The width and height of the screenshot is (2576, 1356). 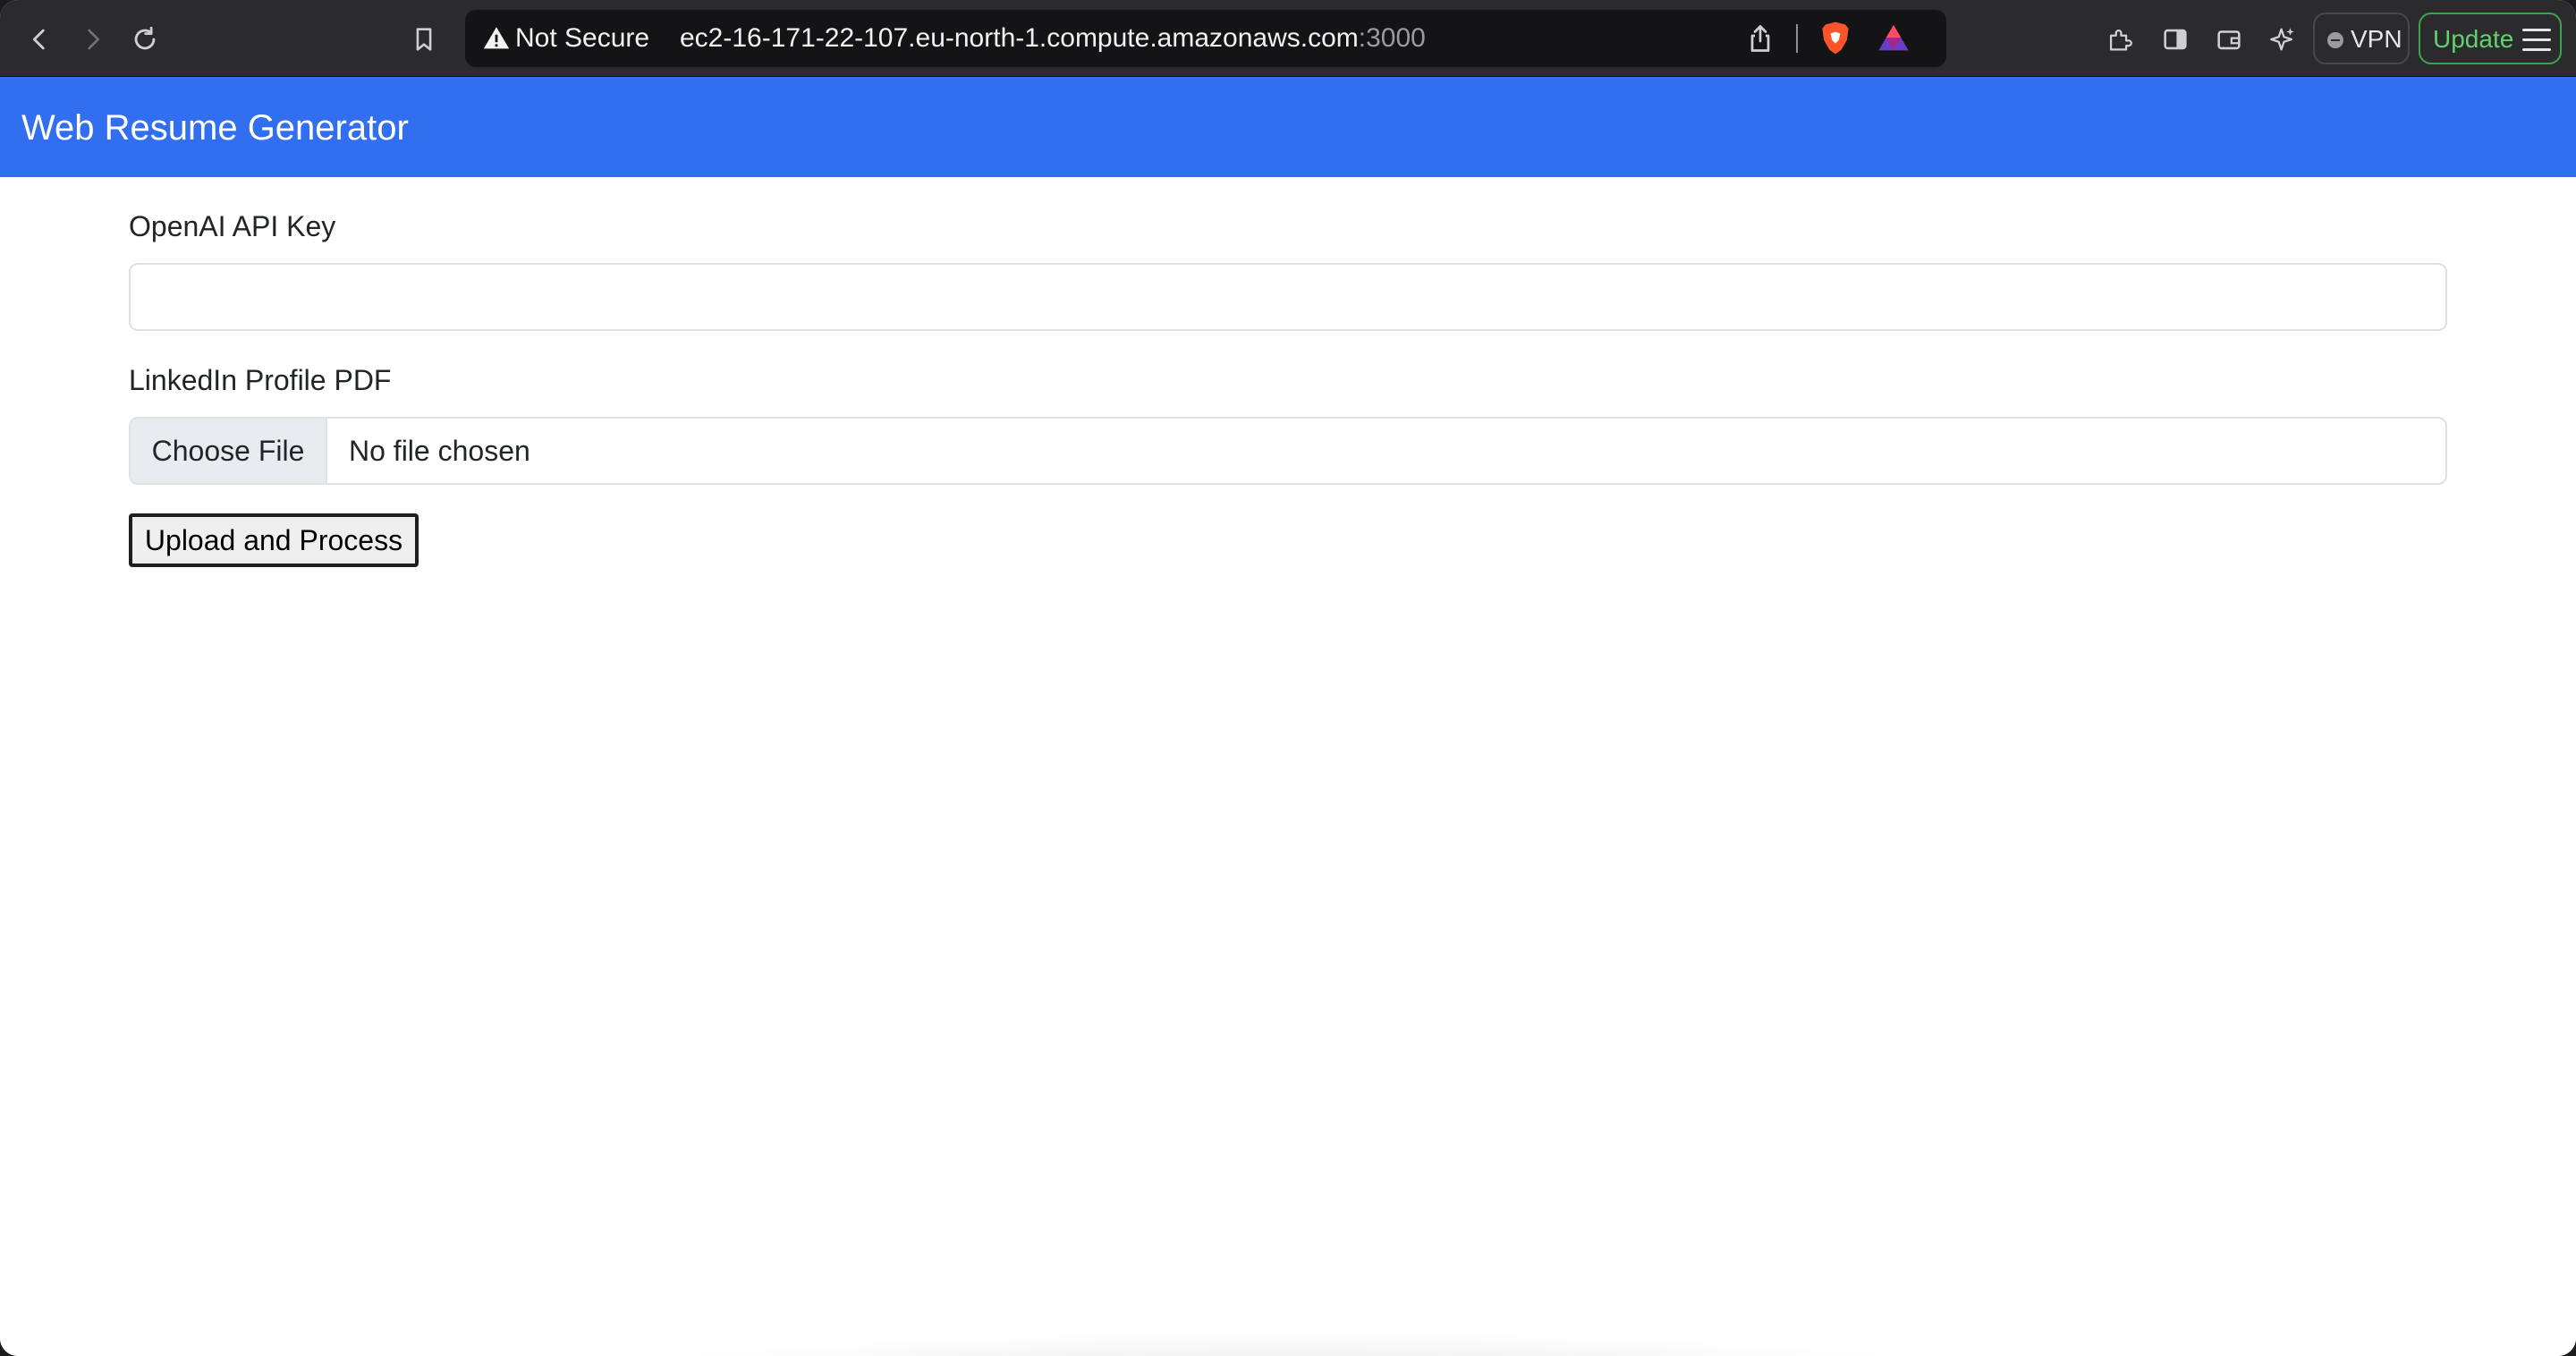 I want to click on reload-icon, so click(x=145, y=39).